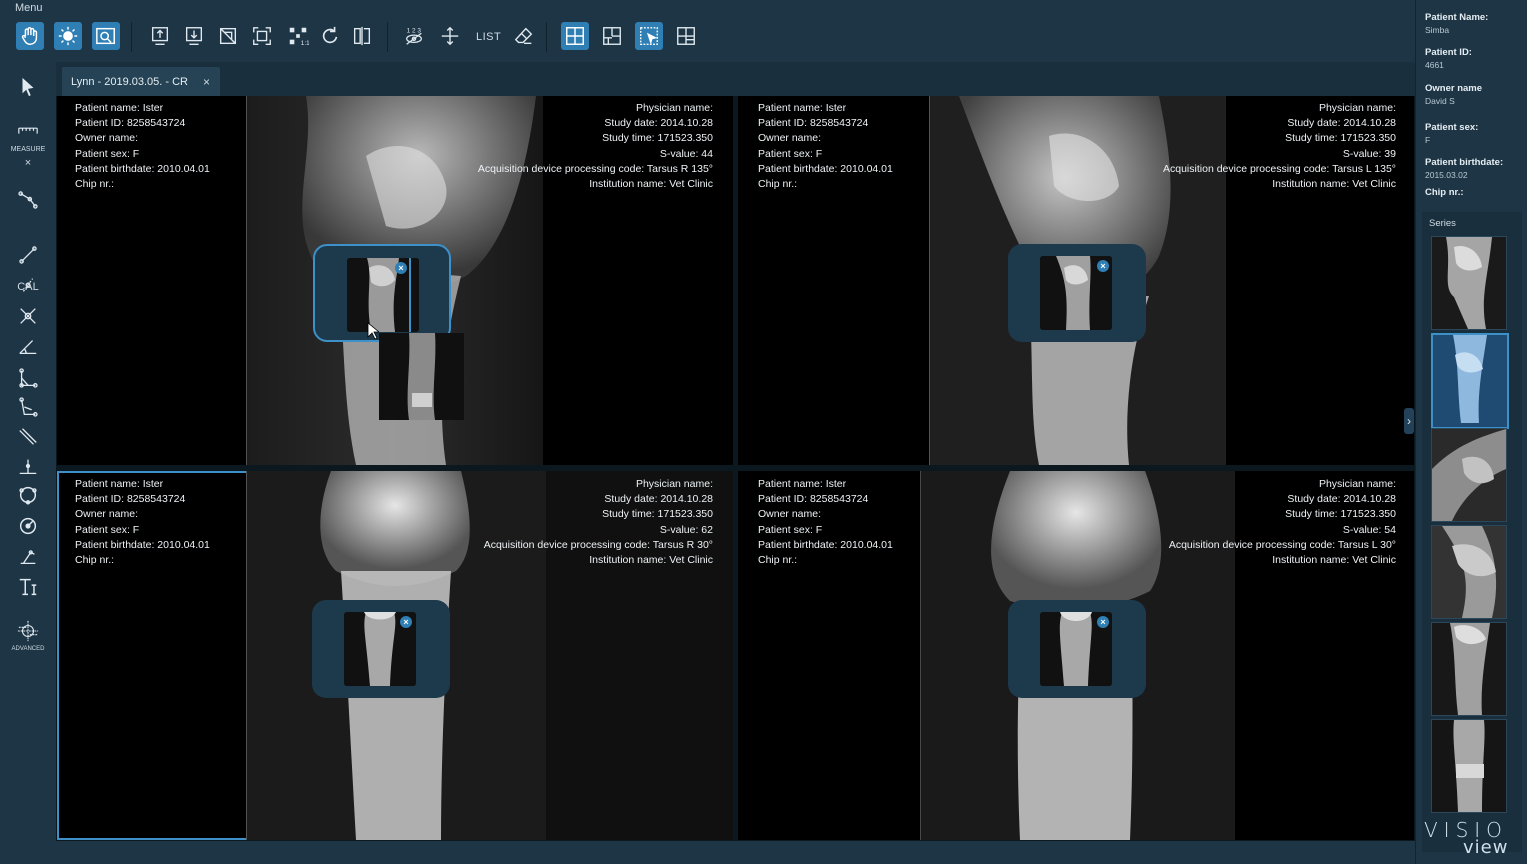  I want to click on navigator-image, so click(383, 295).